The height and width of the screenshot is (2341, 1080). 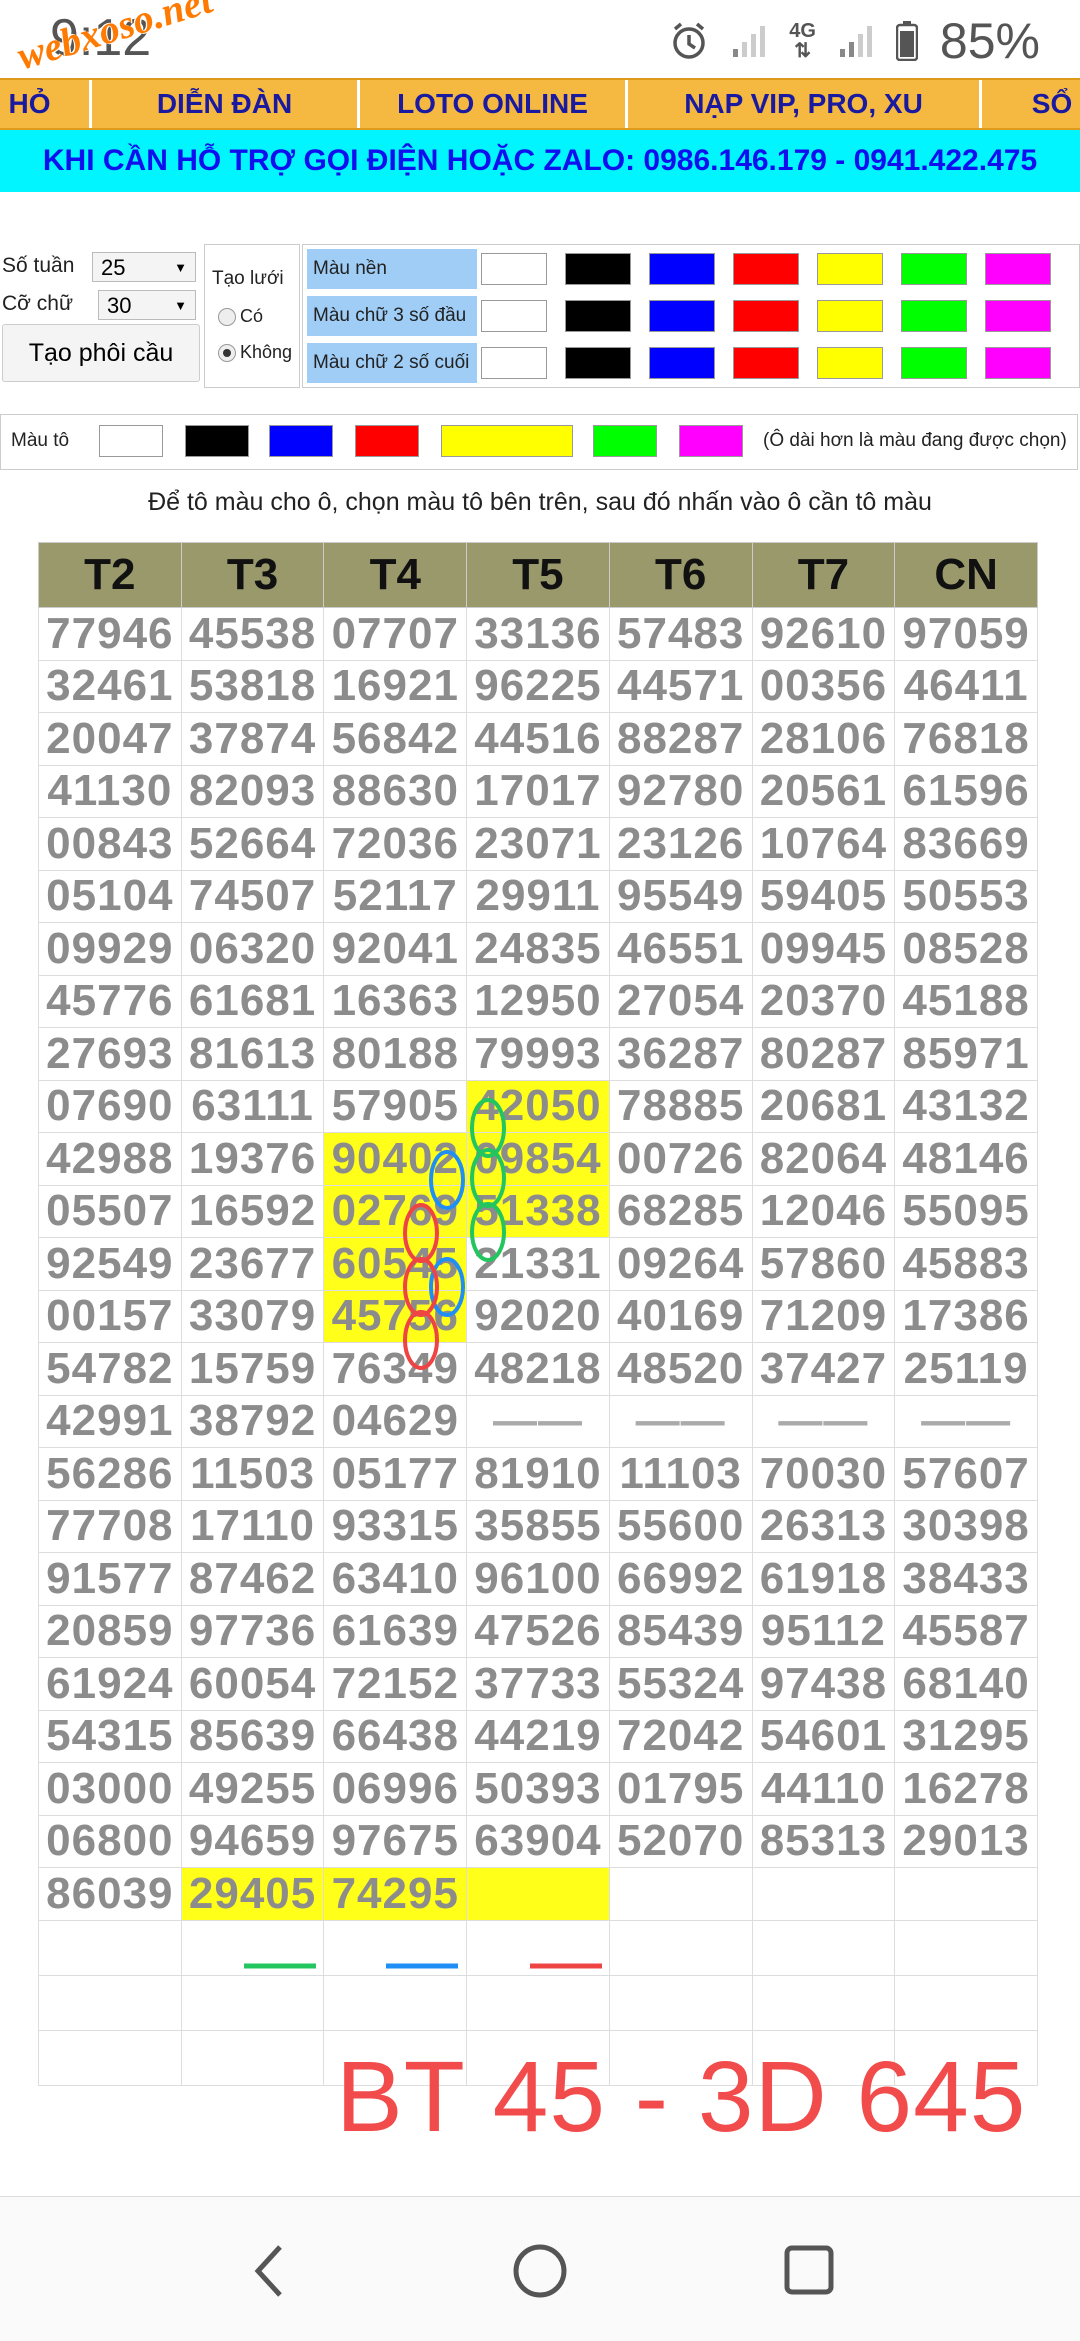 I want to click on handwritten-annotations, so click(x=423, y=1533).